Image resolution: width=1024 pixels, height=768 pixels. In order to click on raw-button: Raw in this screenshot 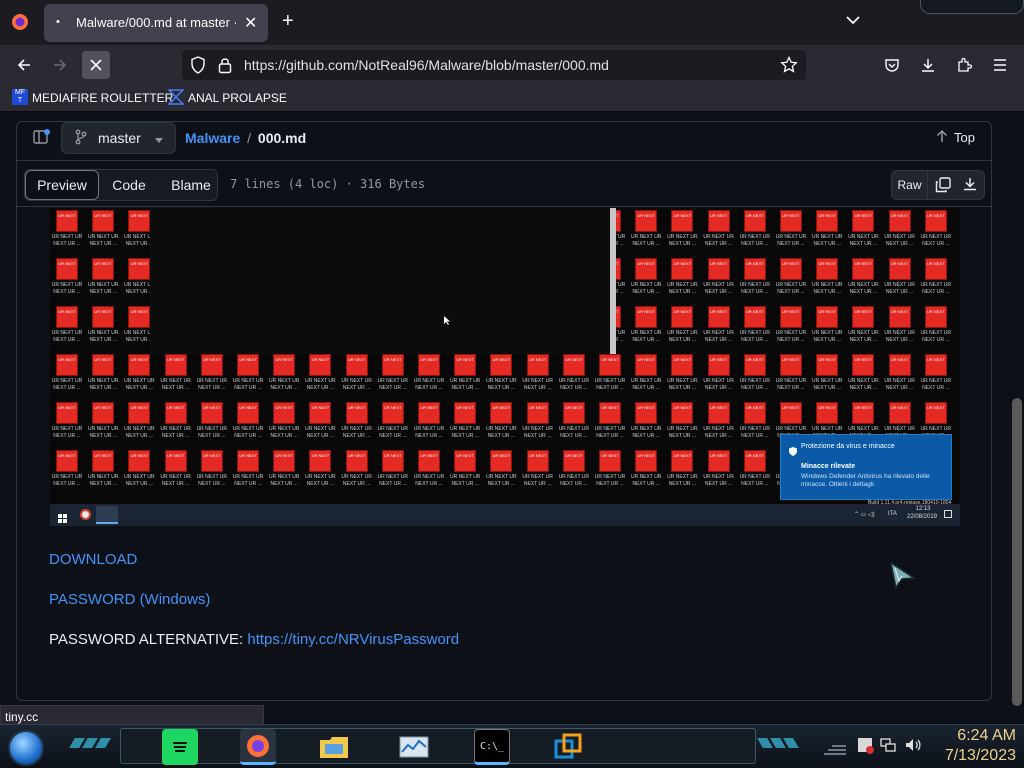, I will do `click(910, 185)`.